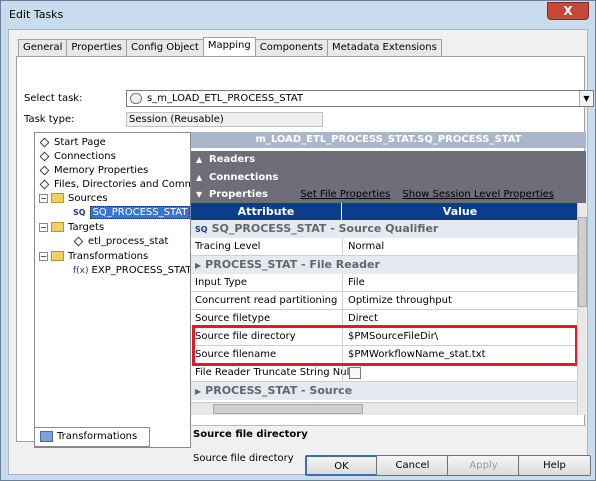 Image resolution: width=596 pixels, height=481 pixels. Describe the element at coordinates (72, 143) in the screenshot. I see `tree-item-start-page: Start Page` at that location.